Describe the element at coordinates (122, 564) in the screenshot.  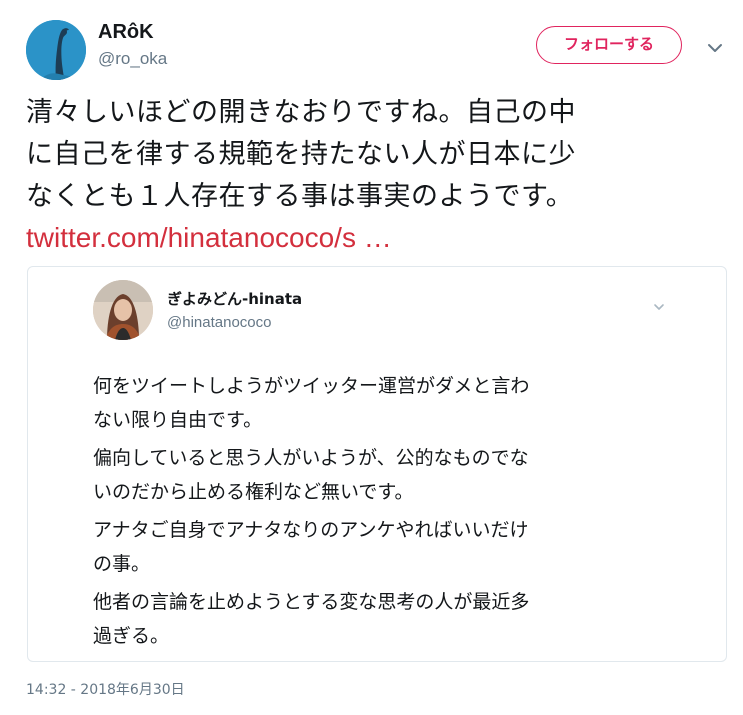
I see `quoted-text-line: の事。` at that location.